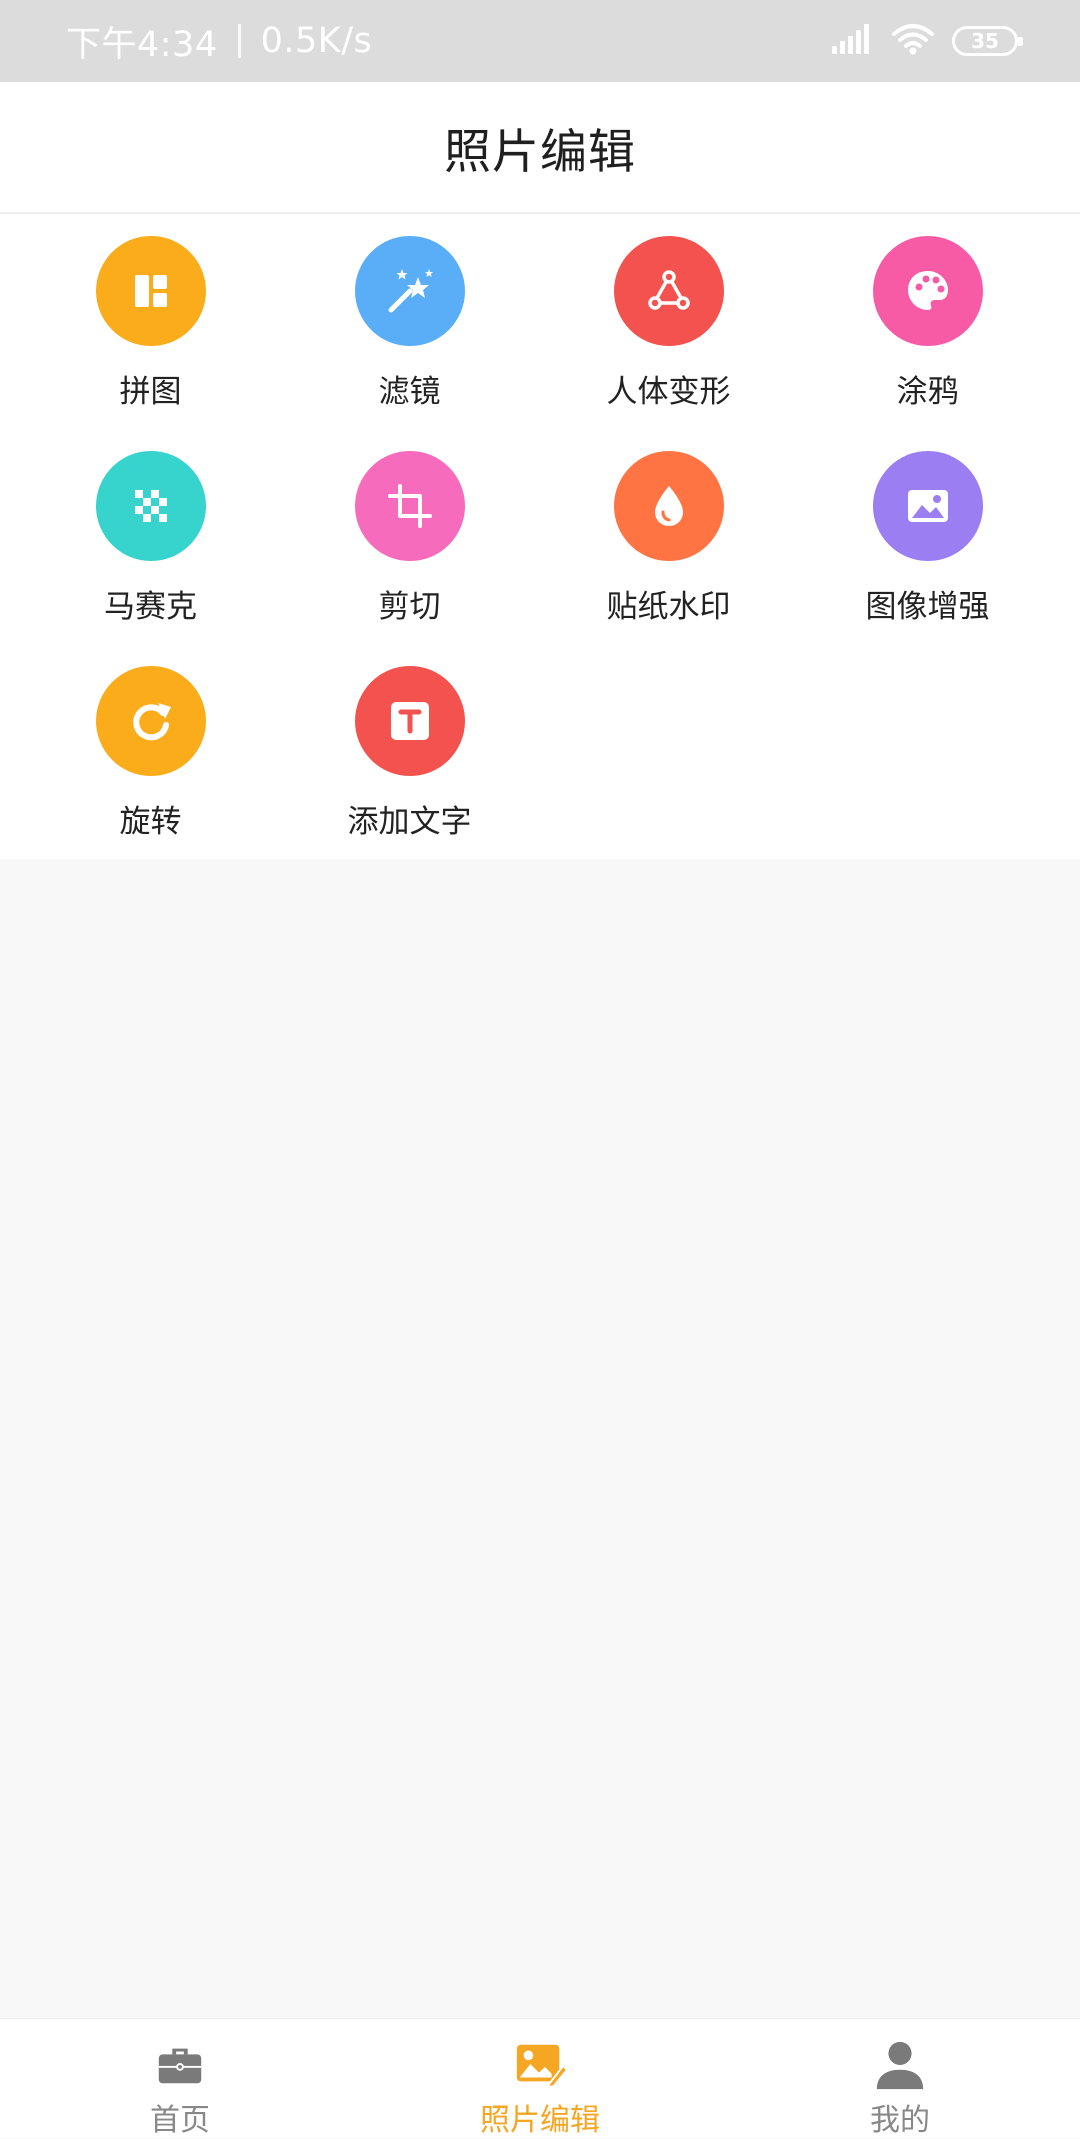 This screenshot has height=2139, width=1080. Describe the element at coordinates (409, 392) in the screenshot. I see `tool-label: 滤镜` at that location.